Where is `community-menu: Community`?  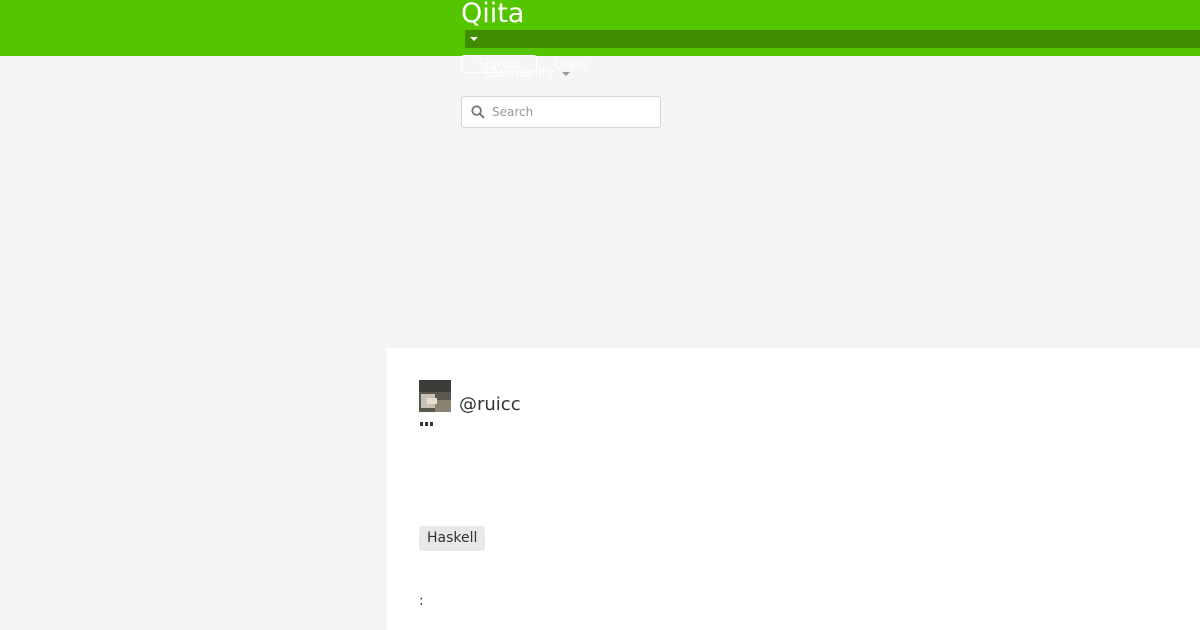
community-menu: Community is located at coordinates (518, 73).